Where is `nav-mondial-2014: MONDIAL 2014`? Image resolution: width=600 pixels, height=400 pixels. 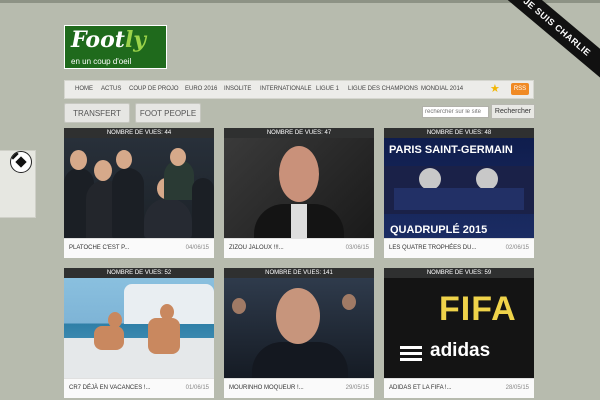
nav-mondial-2014: MONDIAL 2014 is located at coordinates (442, 89).